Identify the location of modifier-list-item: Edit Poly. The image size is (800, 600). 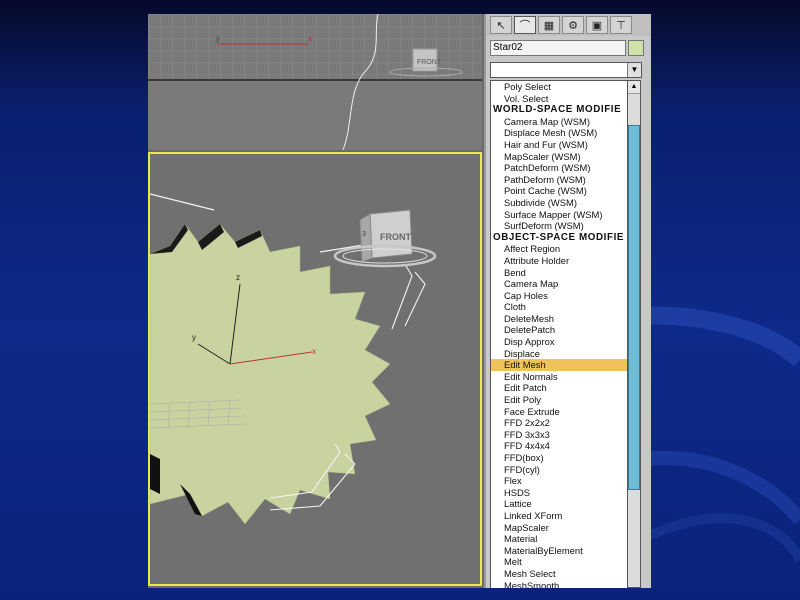
(559, 400).